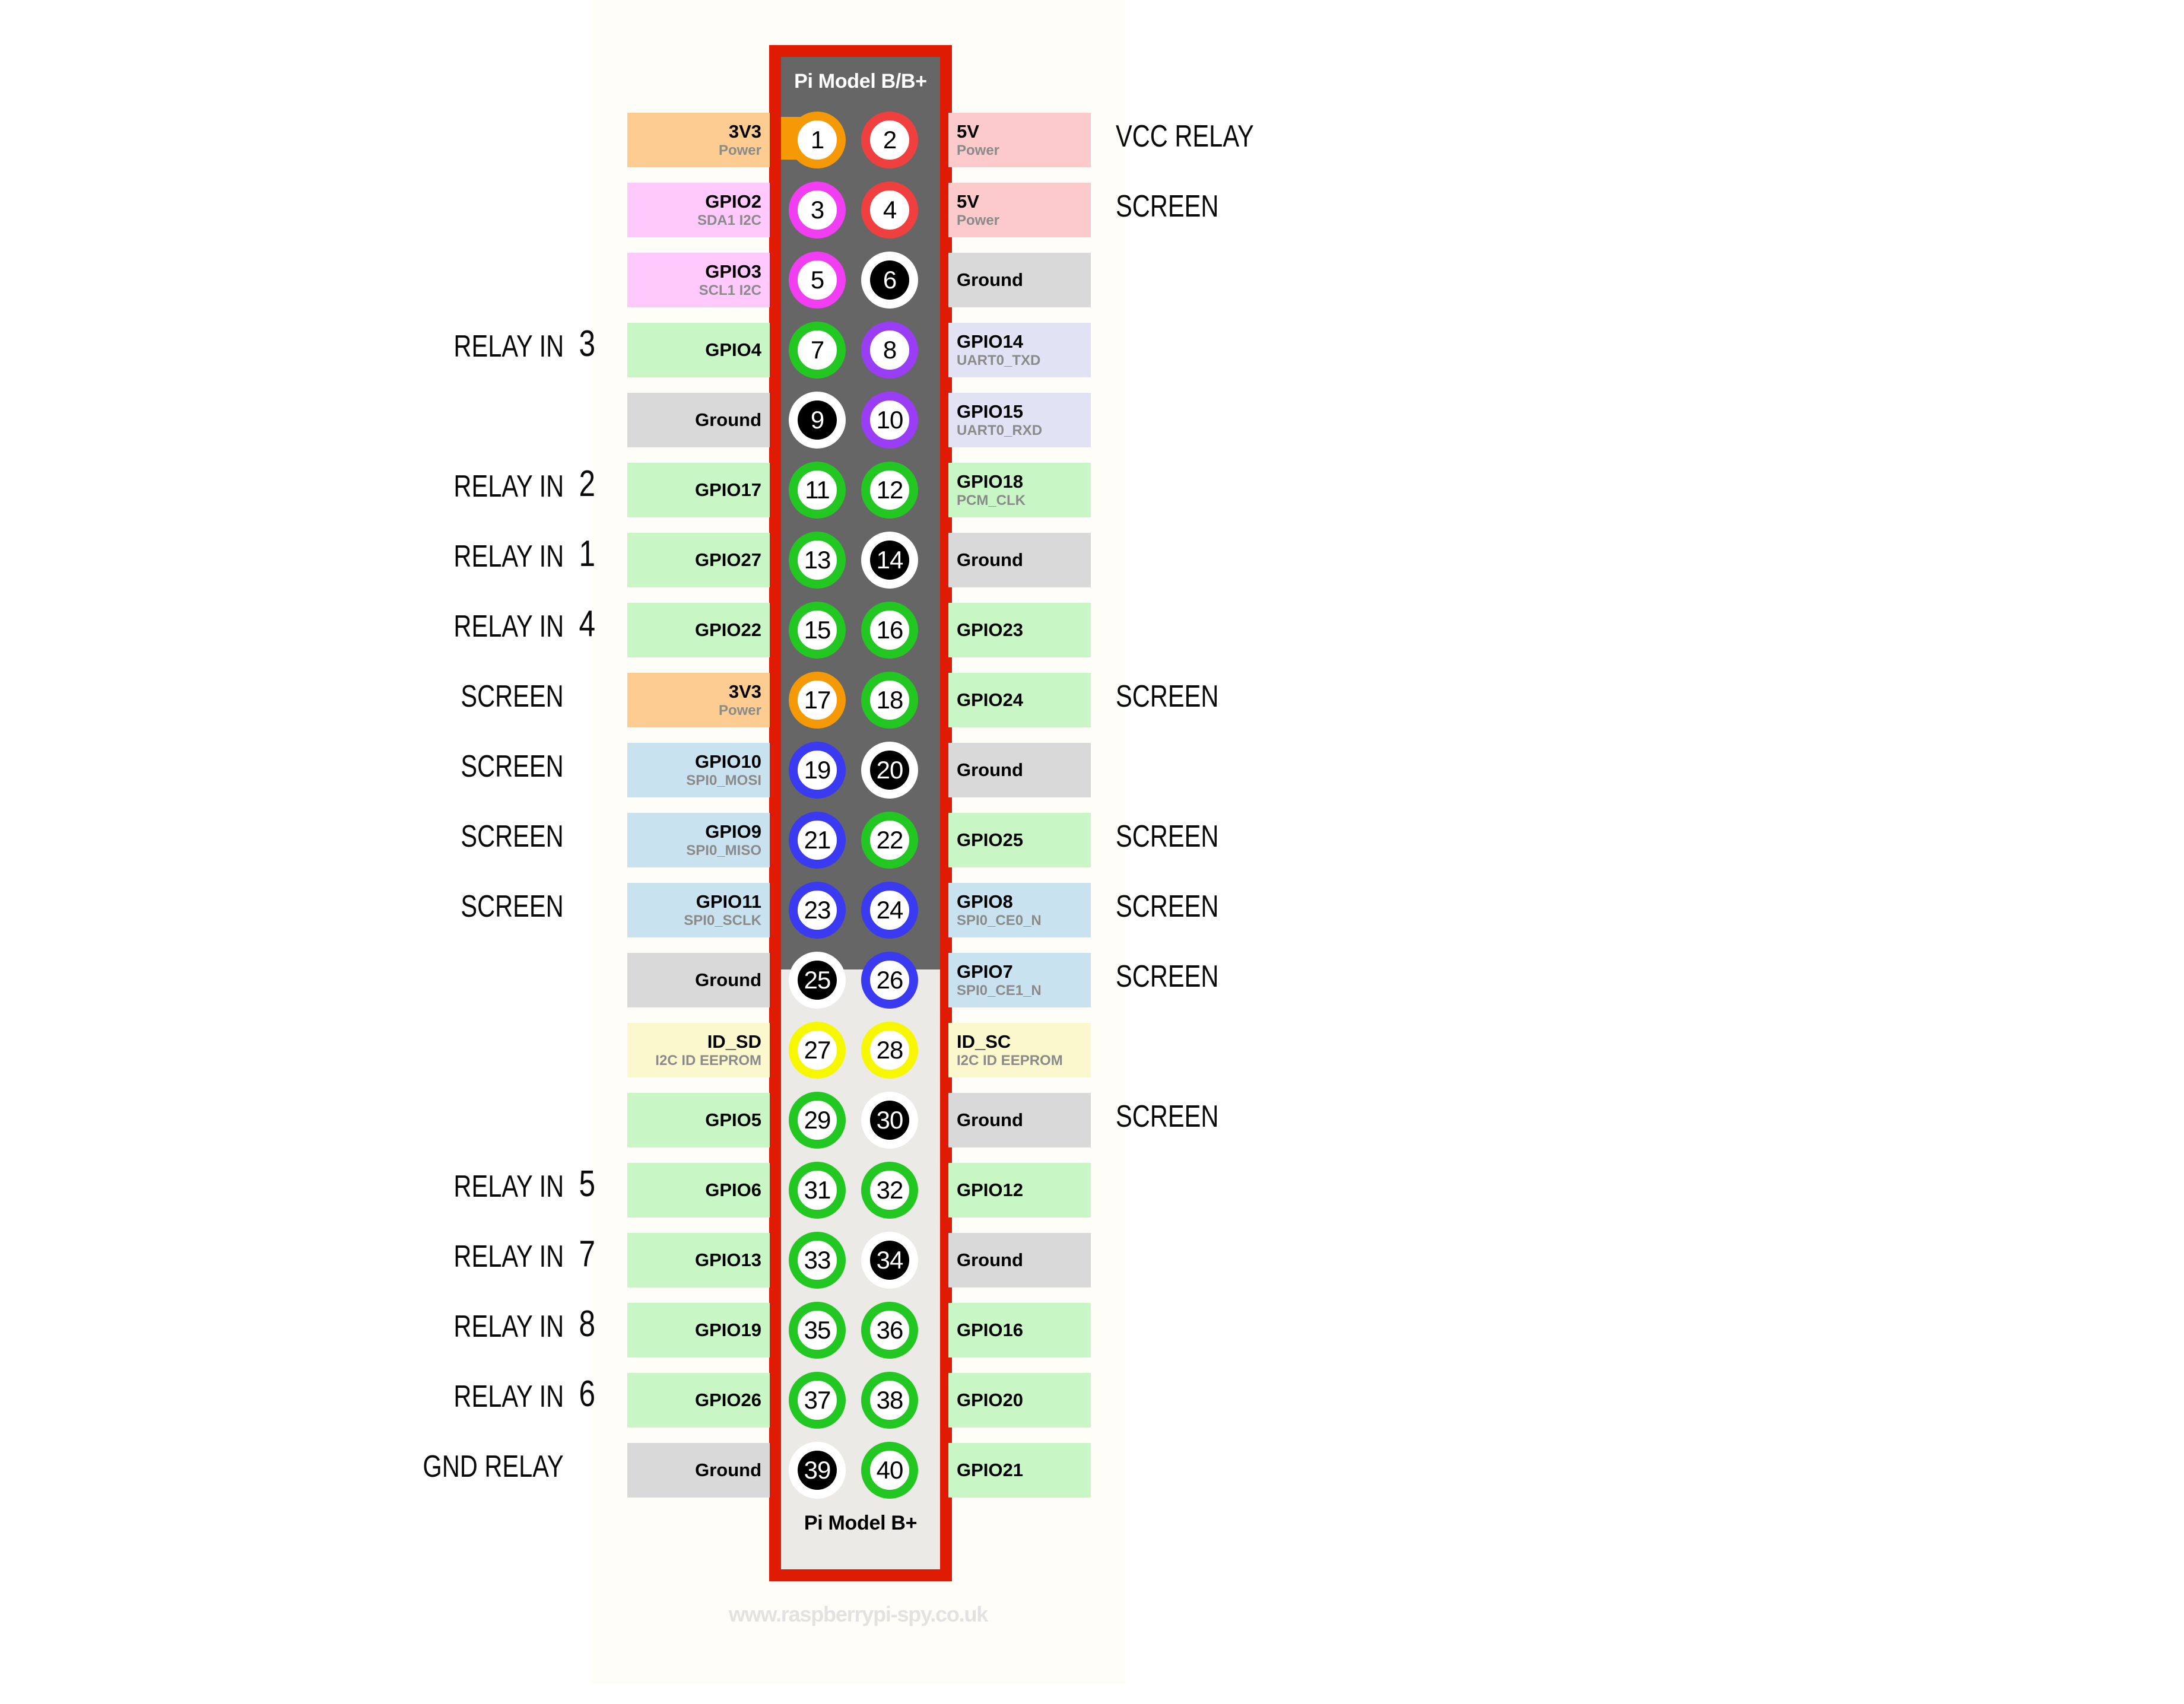  Describe the element at coordinates (1167, 1116) in the screenshot. I see `annotation-right-30: SCREEN` at that location.